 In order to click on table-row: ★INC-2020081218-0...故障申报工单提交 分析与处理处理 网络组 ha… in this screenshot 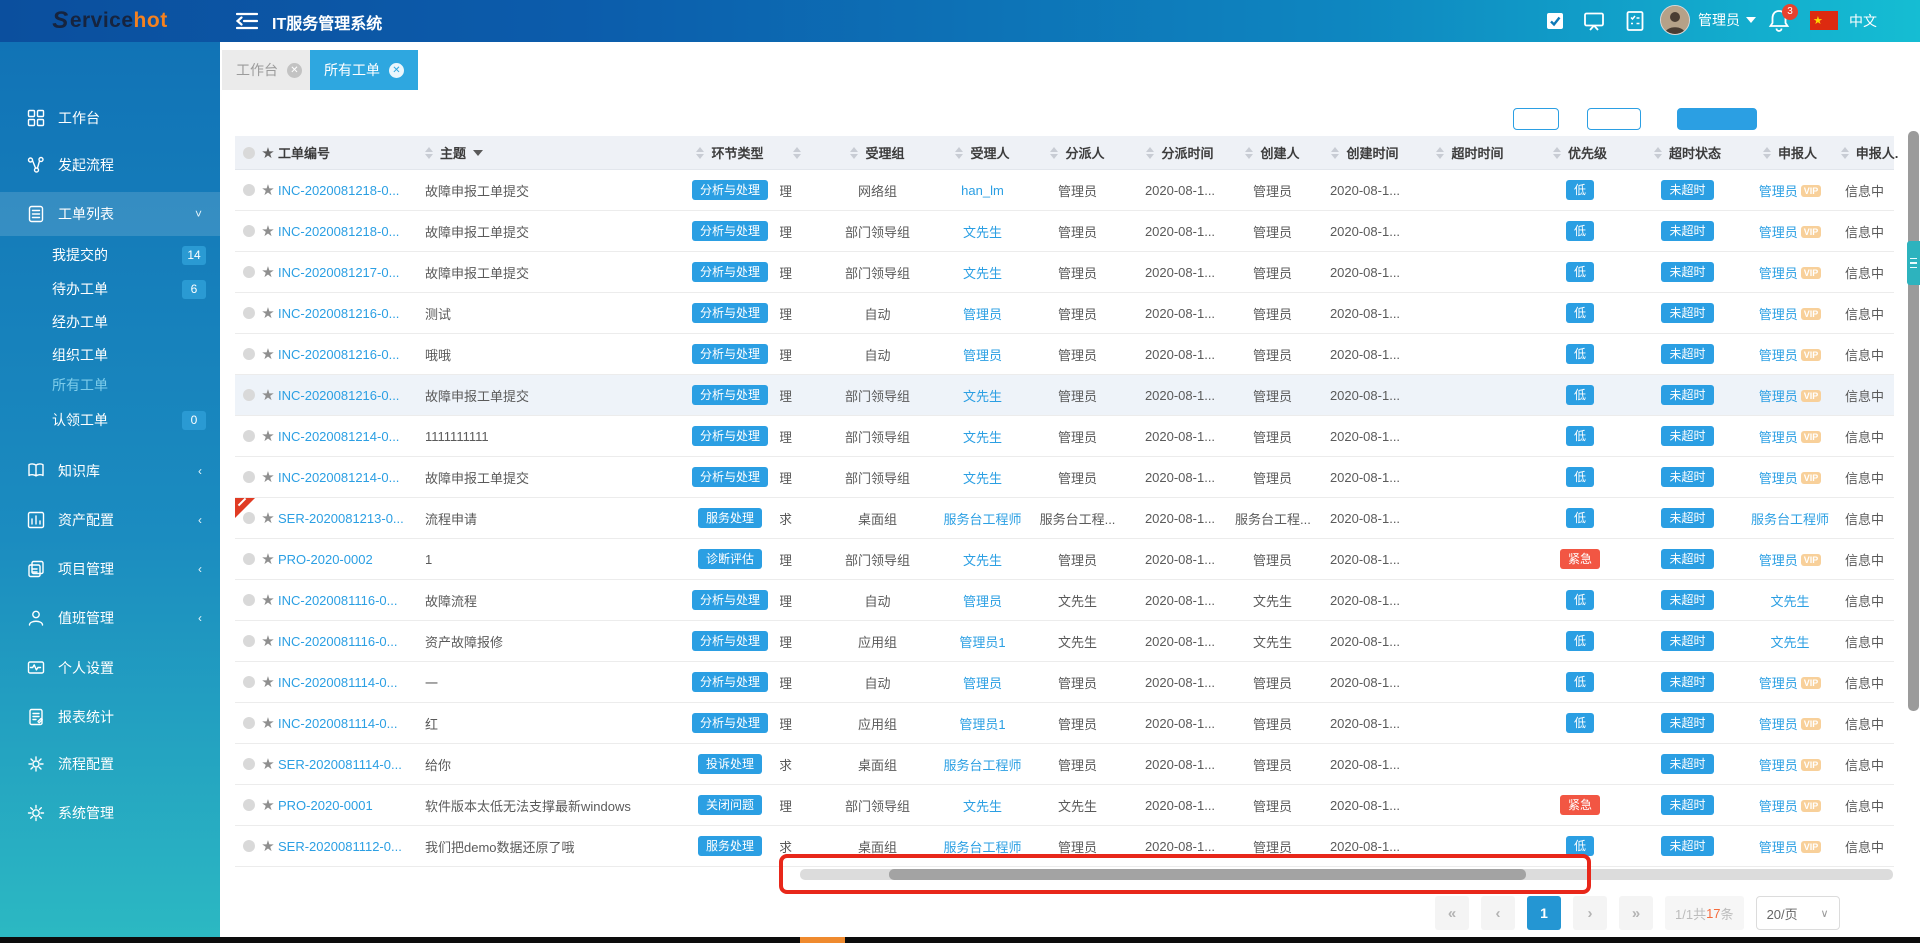, I will do `click(1064, 190)`.